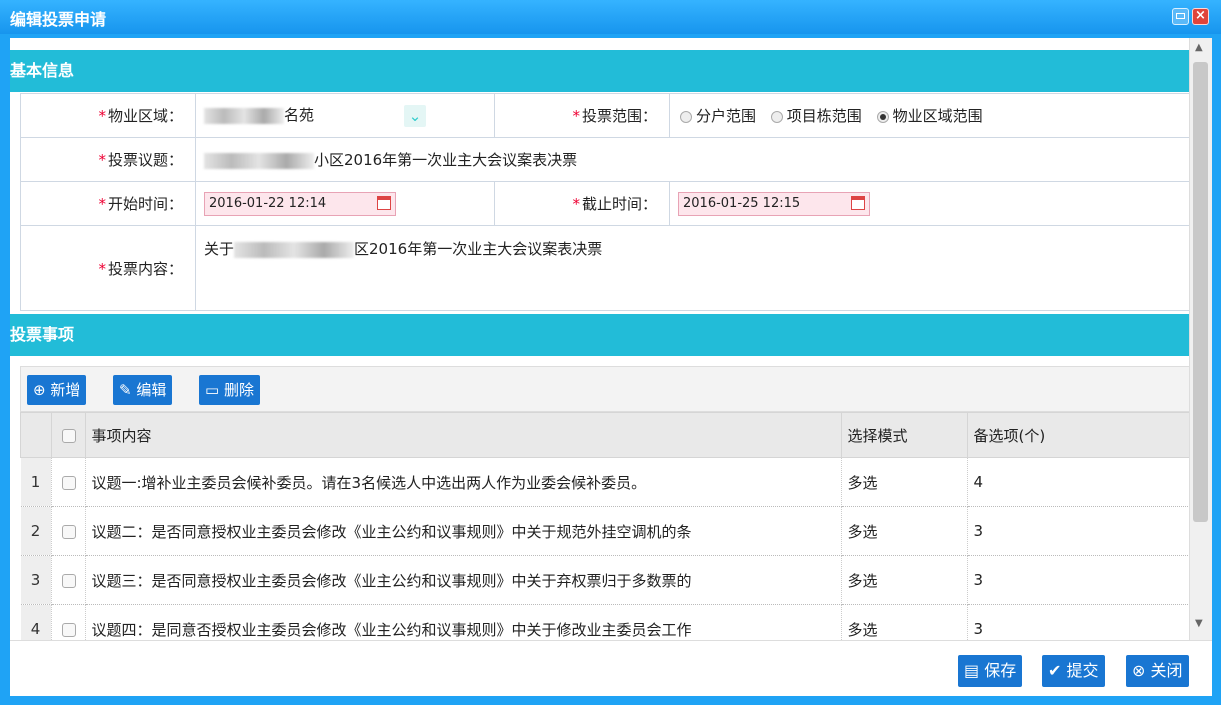 The height and width of the screenshot is (705, 1221). What do you see at coordinates (990, 671) in the screenshot?
I see `save-button: ▤ 保存` at bounding box center [990, 671].